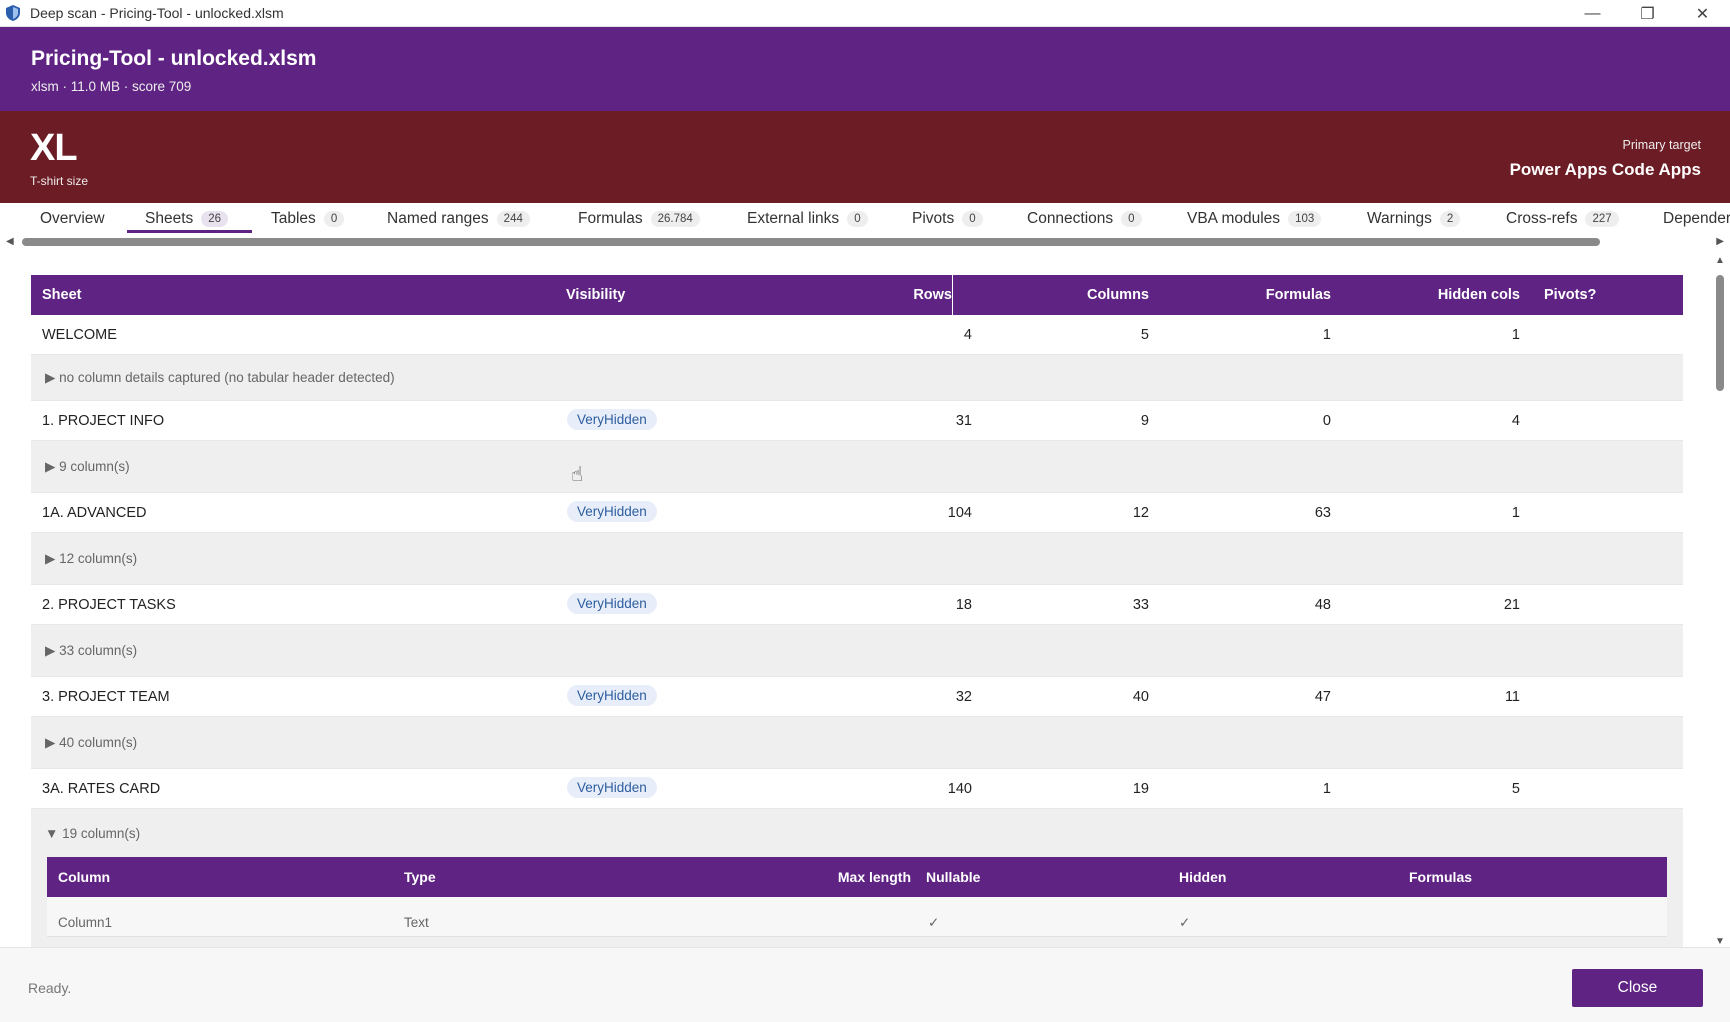  I want to click on vertical-scroll-thumb, so click(1720, 333).